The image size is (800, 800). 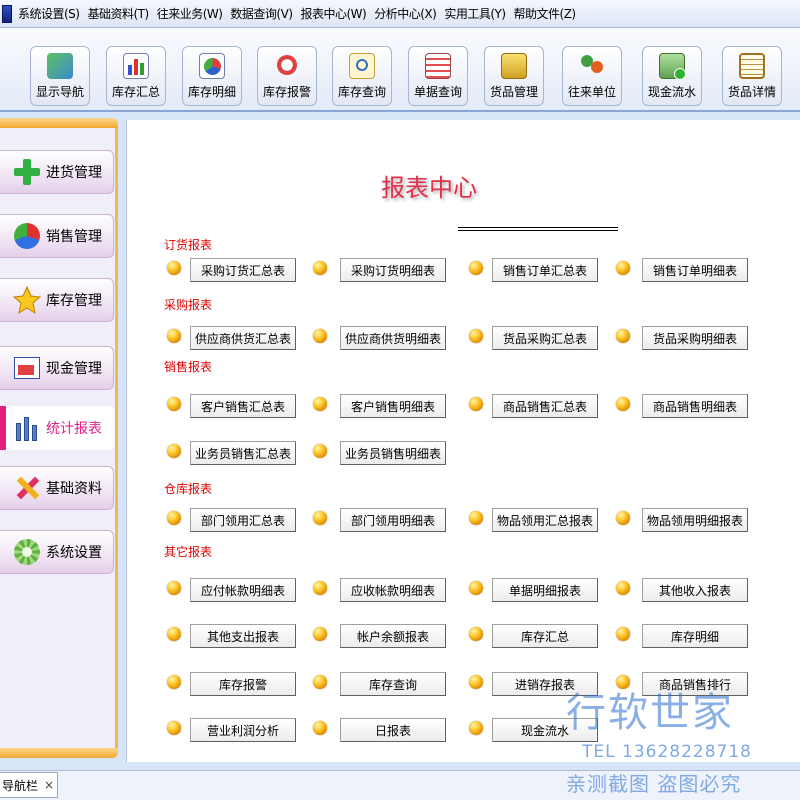 What do you see at coordinates (27, 172) in the screenshot?
I see `plus-icon` at bounding box center [27, 172].